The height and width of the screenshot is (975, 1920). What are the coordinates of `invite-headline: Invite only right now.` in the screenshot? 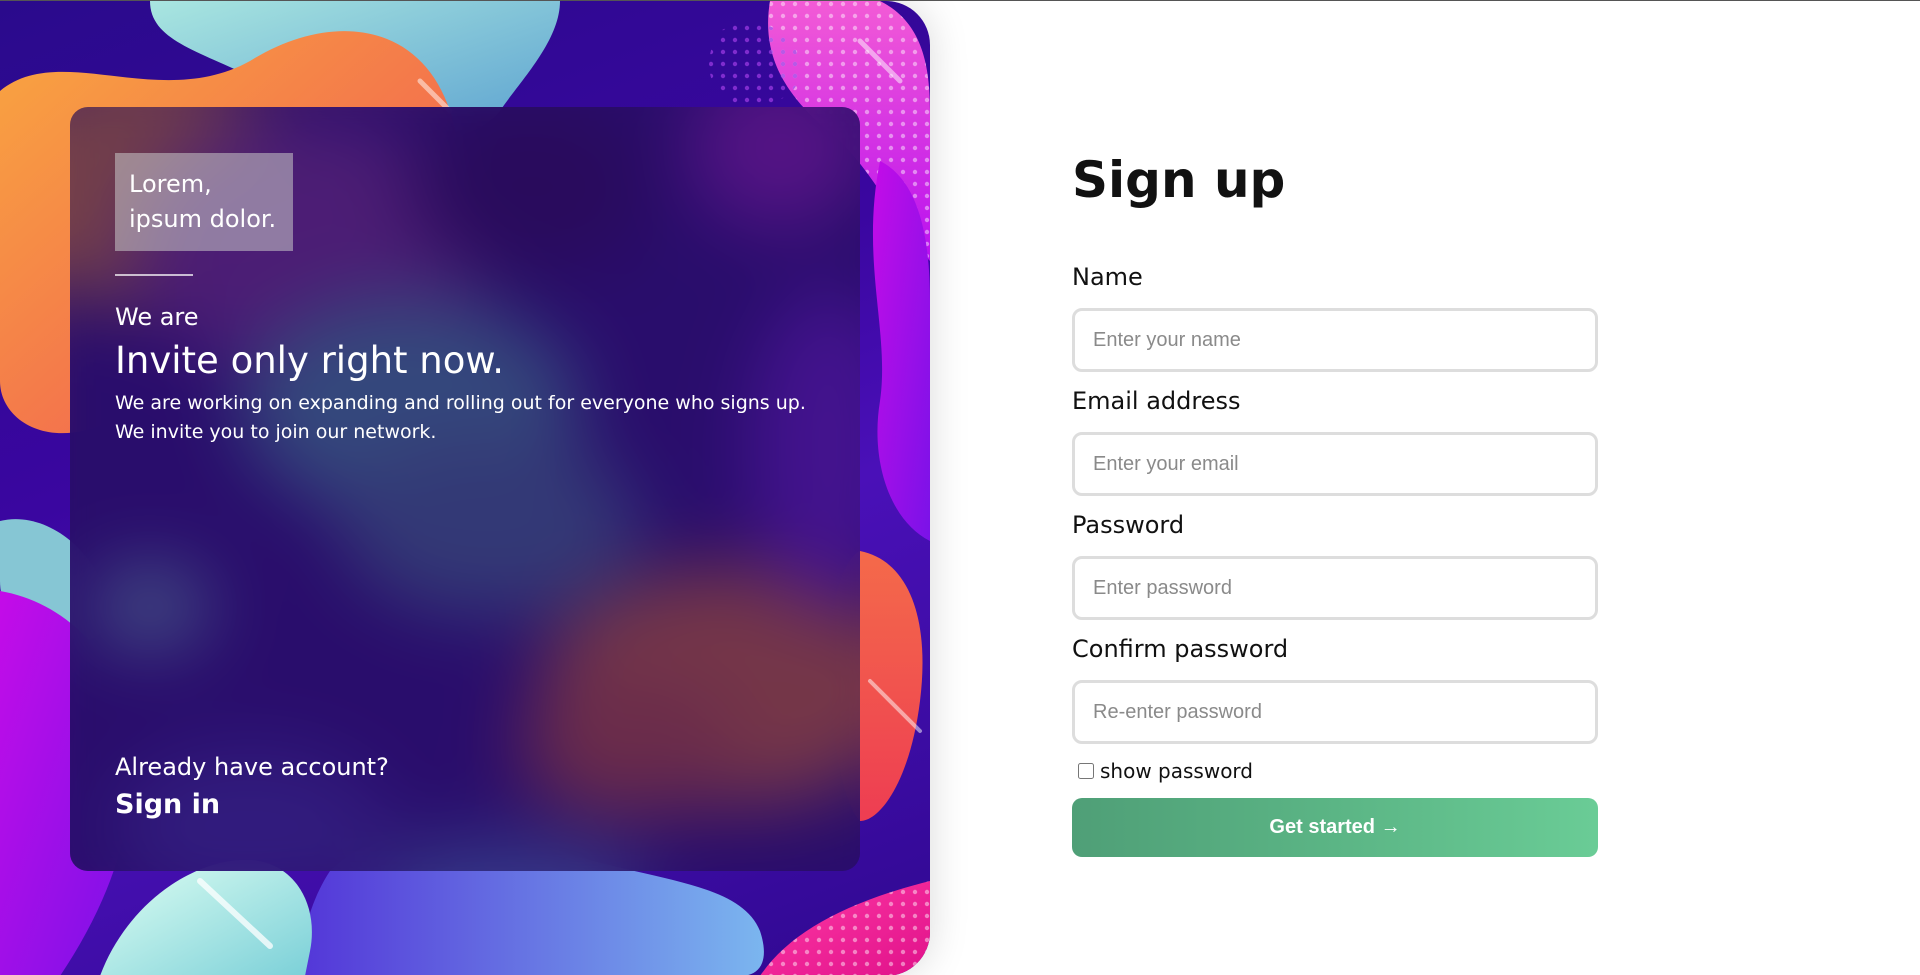 It's located at (310, 360).